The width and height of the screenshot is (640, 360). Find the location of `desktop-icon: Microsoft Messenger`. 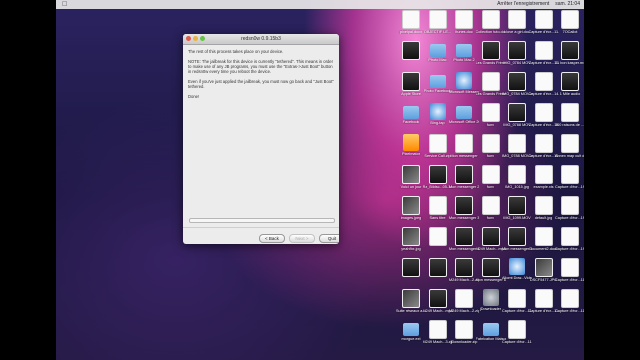

desktop-icon: Microsoft Messenger is located at coordinates (464, 83).